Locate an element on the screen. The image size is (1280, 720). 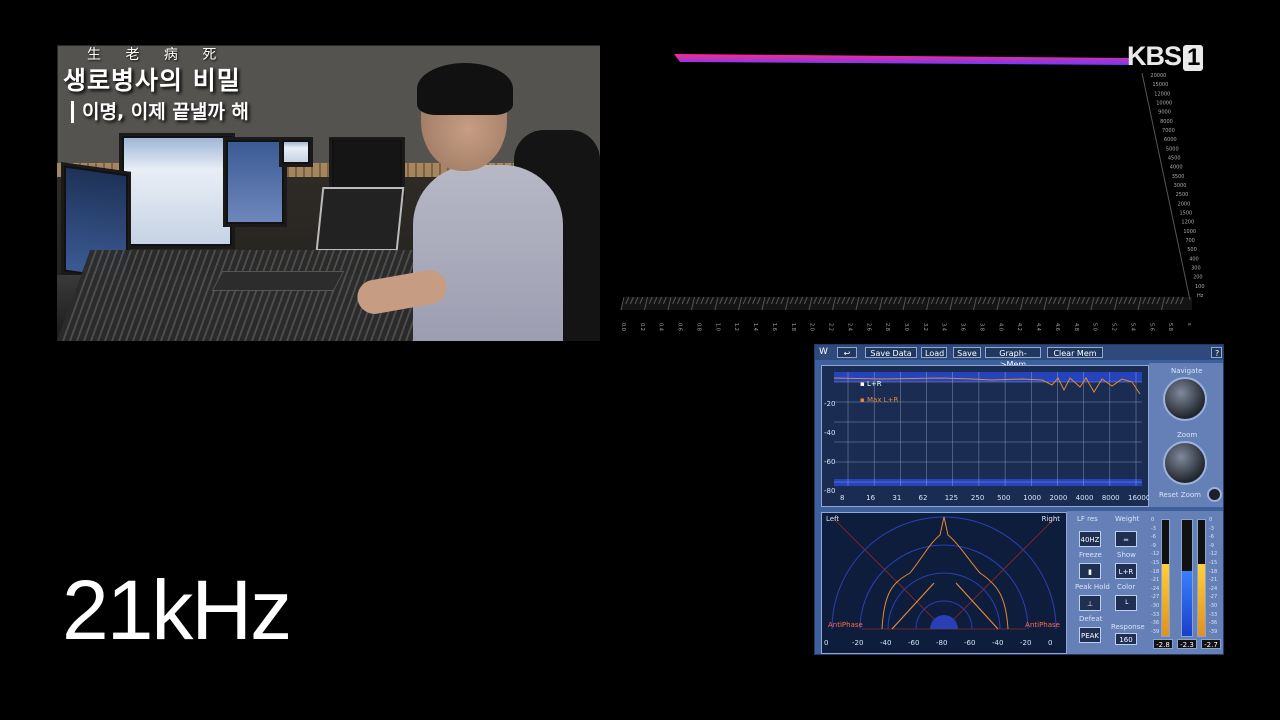
spectrum-time-label: 4.0 is located at coordinates (1000, 327).